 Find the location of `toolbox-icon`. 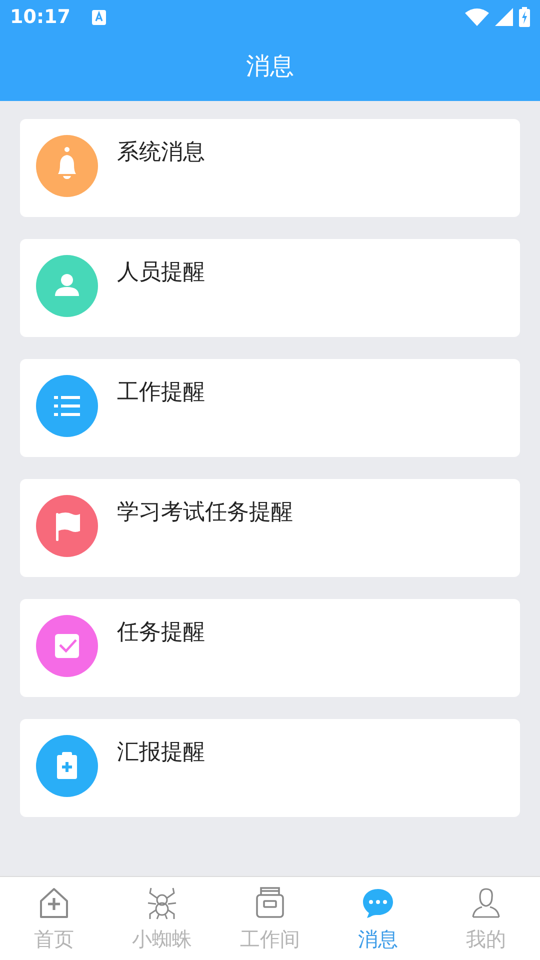

toolbox-icon is located at coordinates (270, 903).